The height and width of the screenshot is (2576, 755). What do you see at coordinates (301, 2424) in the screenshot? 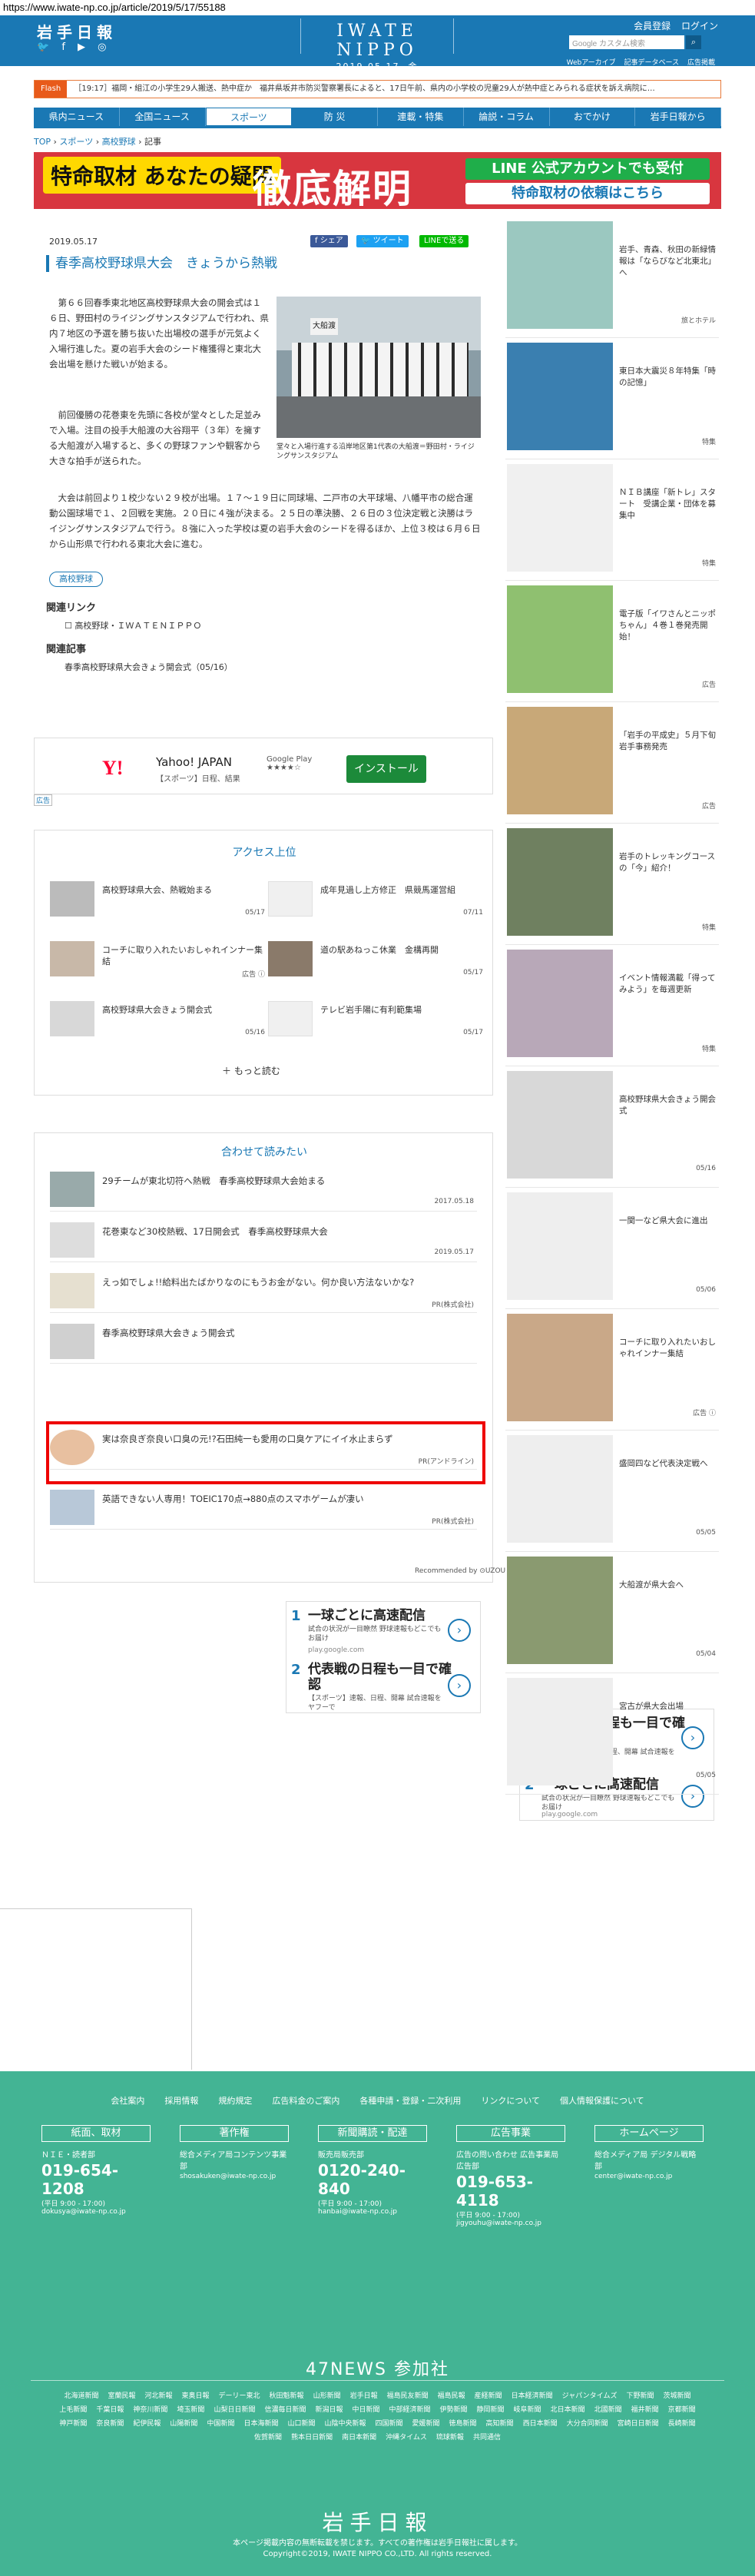
I see `member-link: 山口新聞` at bounding box center [301, 2424].